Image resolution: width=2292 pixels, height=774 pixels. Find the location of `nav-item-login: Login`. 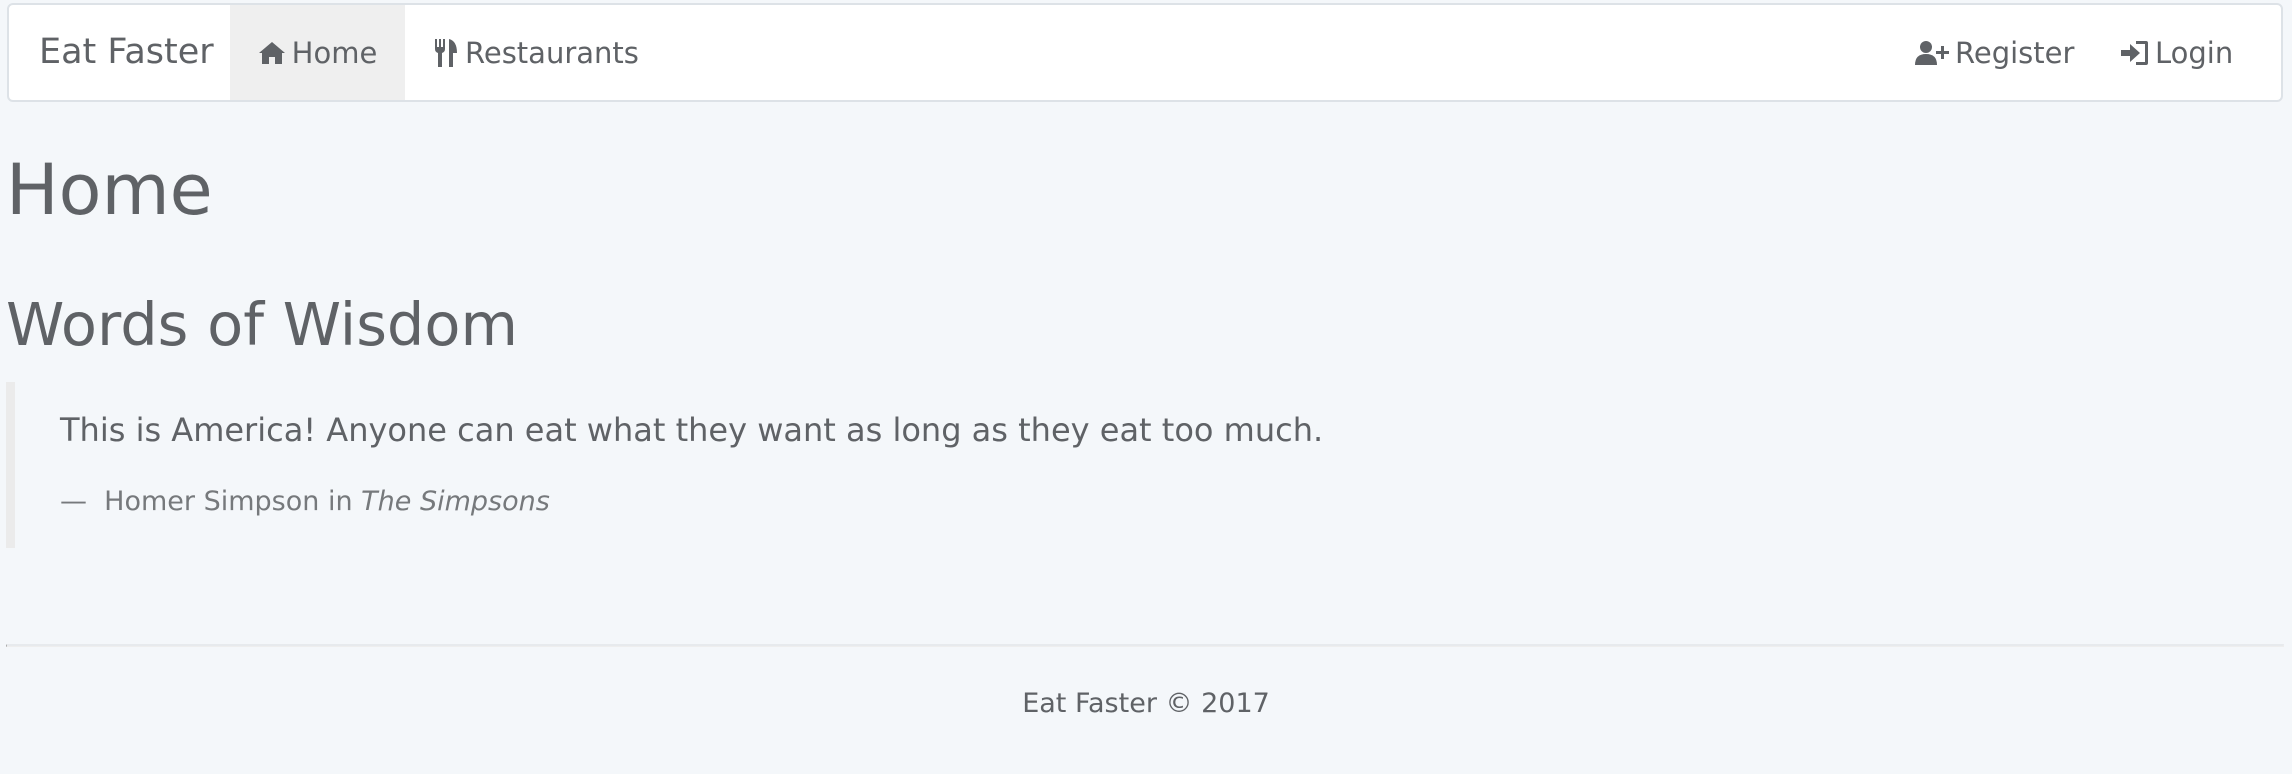

nav-item-login: Login is located at coordinates (2177, 52).